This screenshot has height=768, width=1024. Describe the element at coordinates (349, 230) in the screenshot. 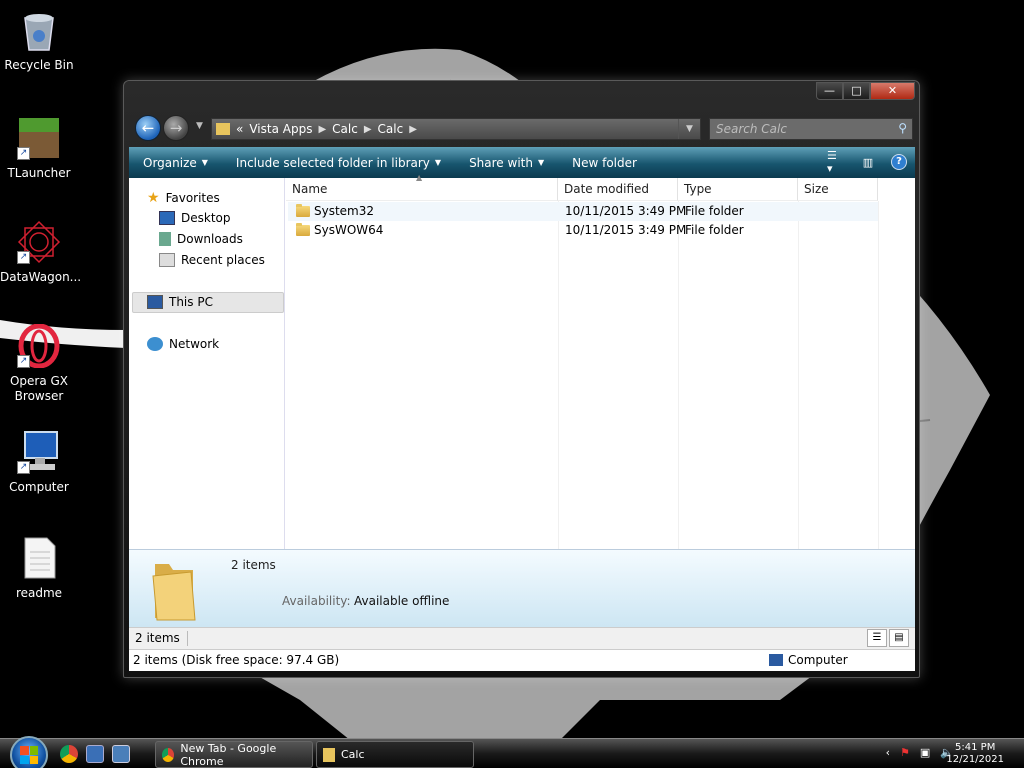

I see `file-name: SysWOW64` at that location.